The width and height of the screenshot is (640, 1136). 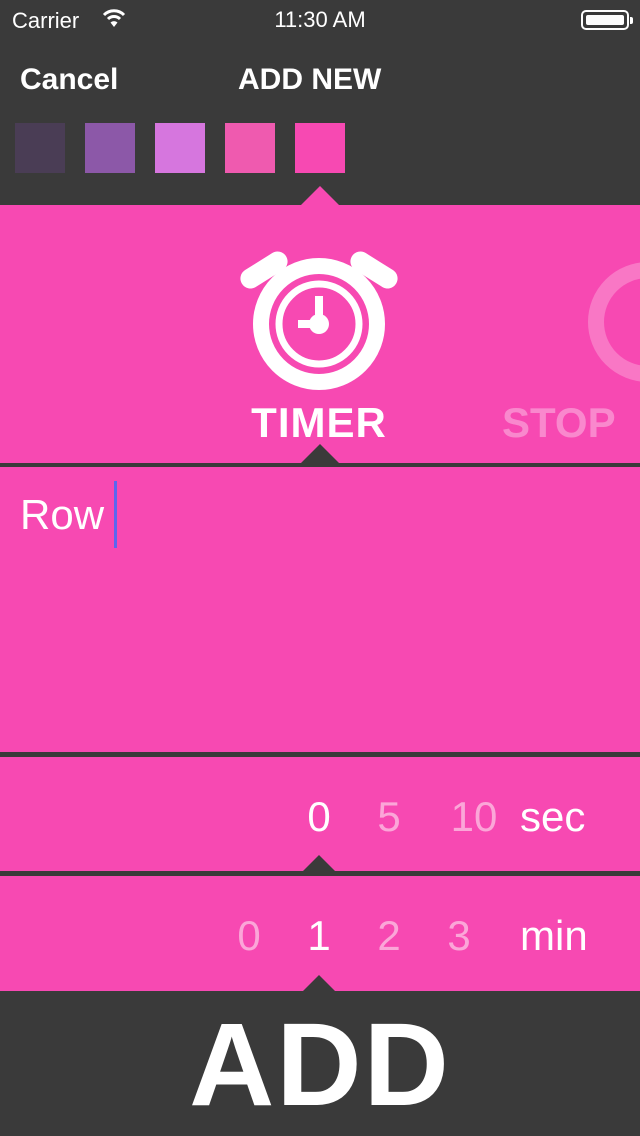 What do you see at coordinates (319, 422) in the screenshot?
I see `icon-label-timer: TIMER` at bounding box center [319, 422].